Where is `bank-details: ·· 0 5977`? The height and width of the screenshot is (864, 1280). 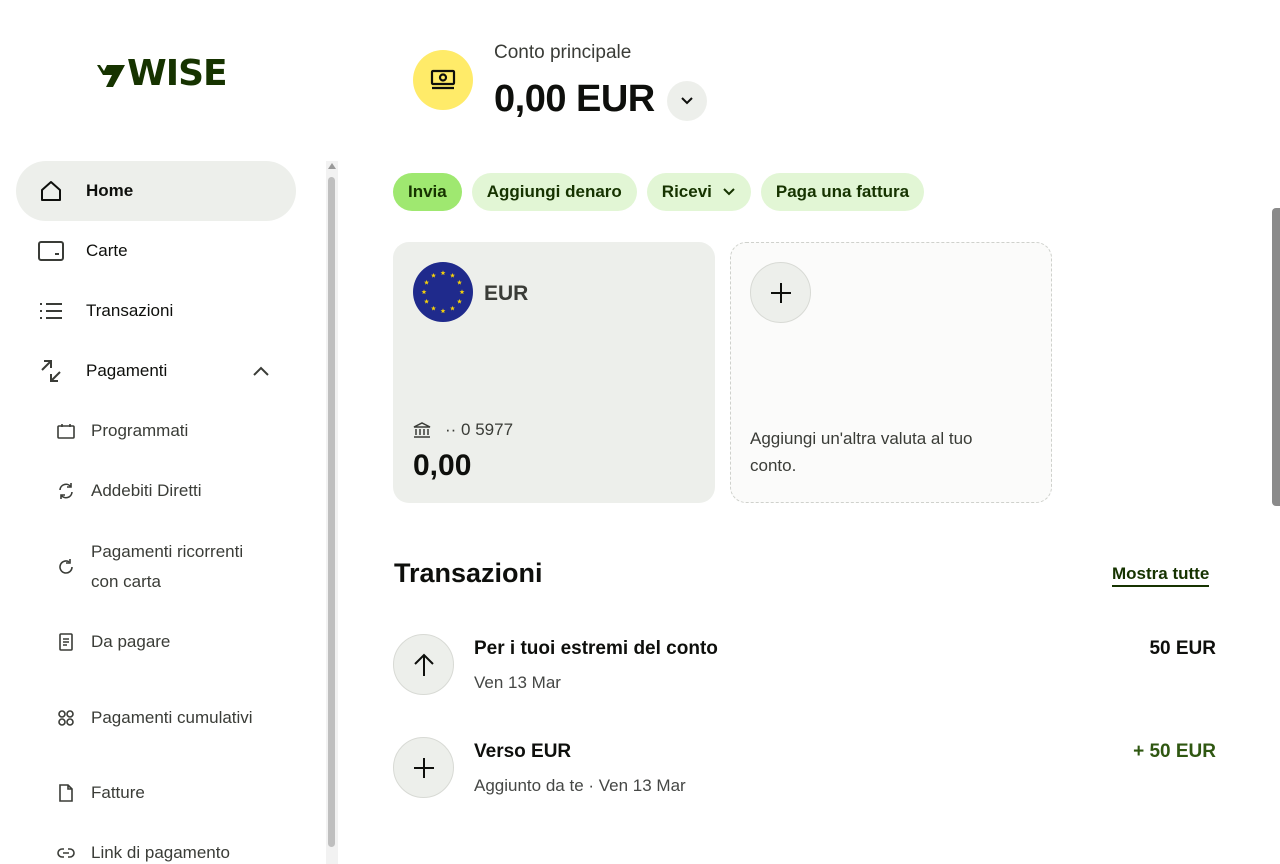 bank-details: ·· 0 5977 is located at coordinates (463, 430).